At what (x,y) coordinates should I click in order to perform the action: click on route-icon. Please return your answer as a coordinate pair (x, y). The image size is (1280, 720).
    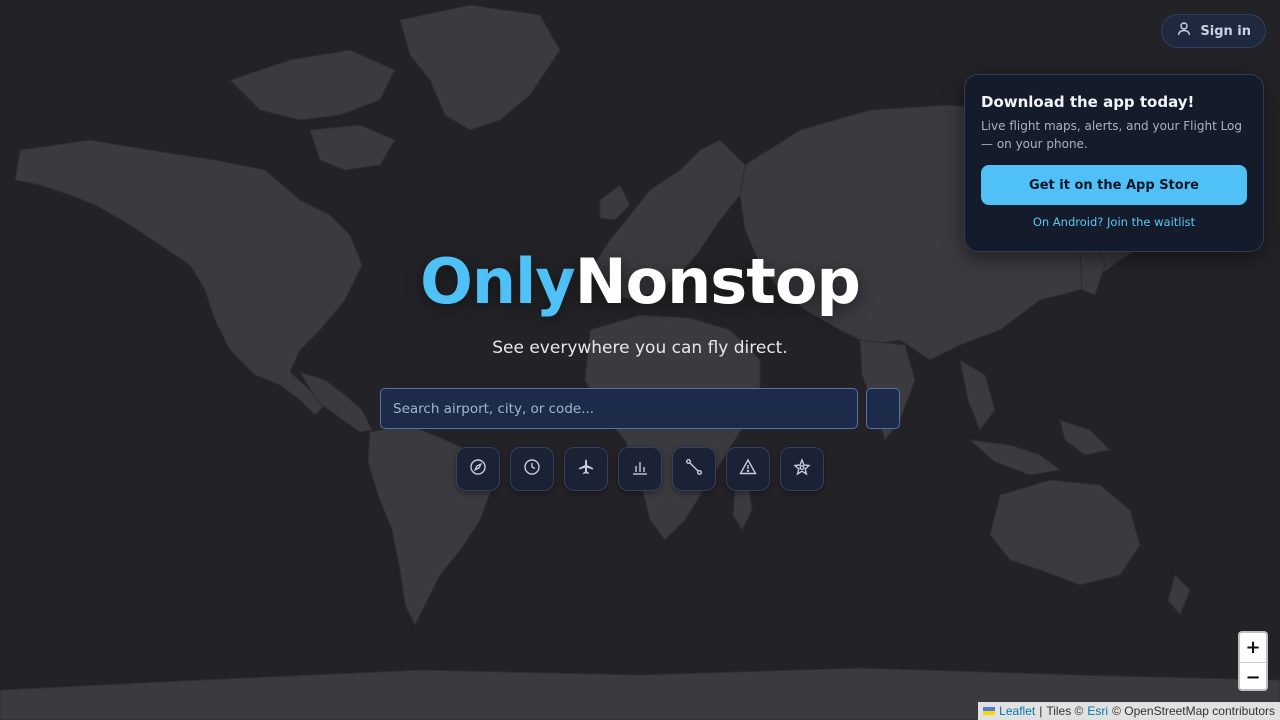
    Looking at the image, I should click on (694, 469).